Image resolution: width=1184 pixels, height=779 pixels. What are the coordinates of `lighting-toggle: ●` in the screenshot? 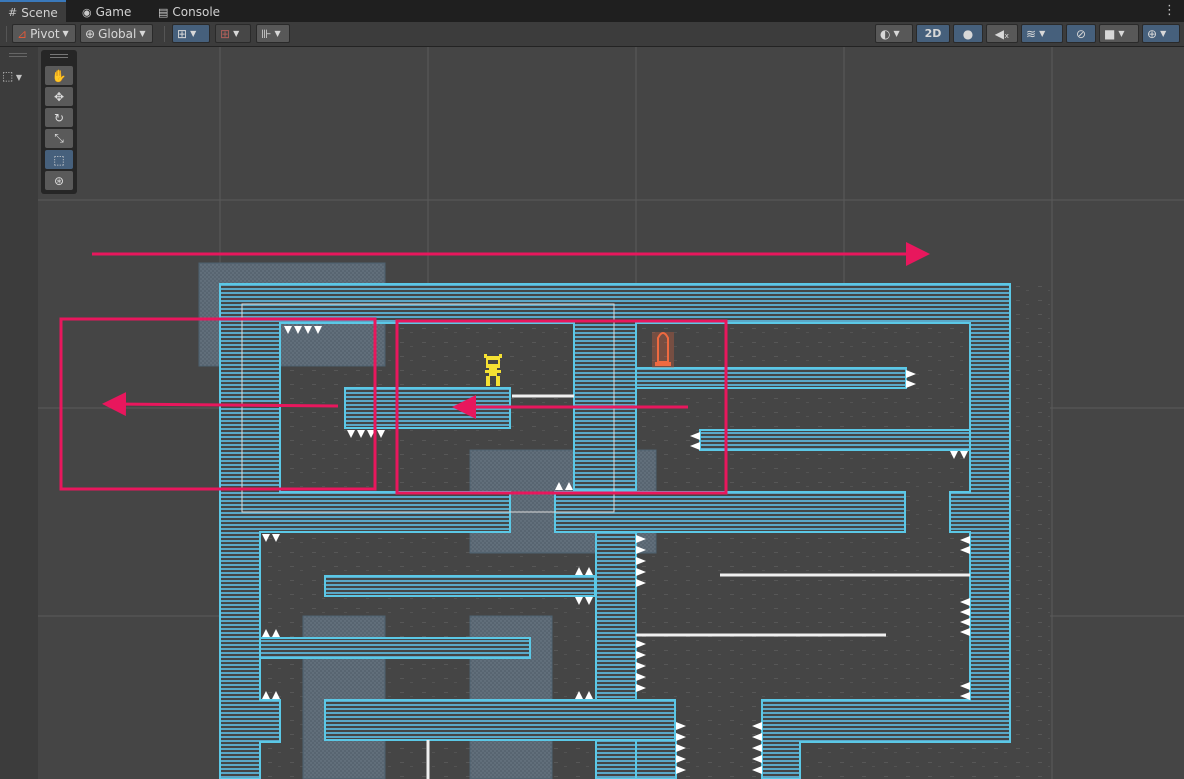 It's located at (968, 33).